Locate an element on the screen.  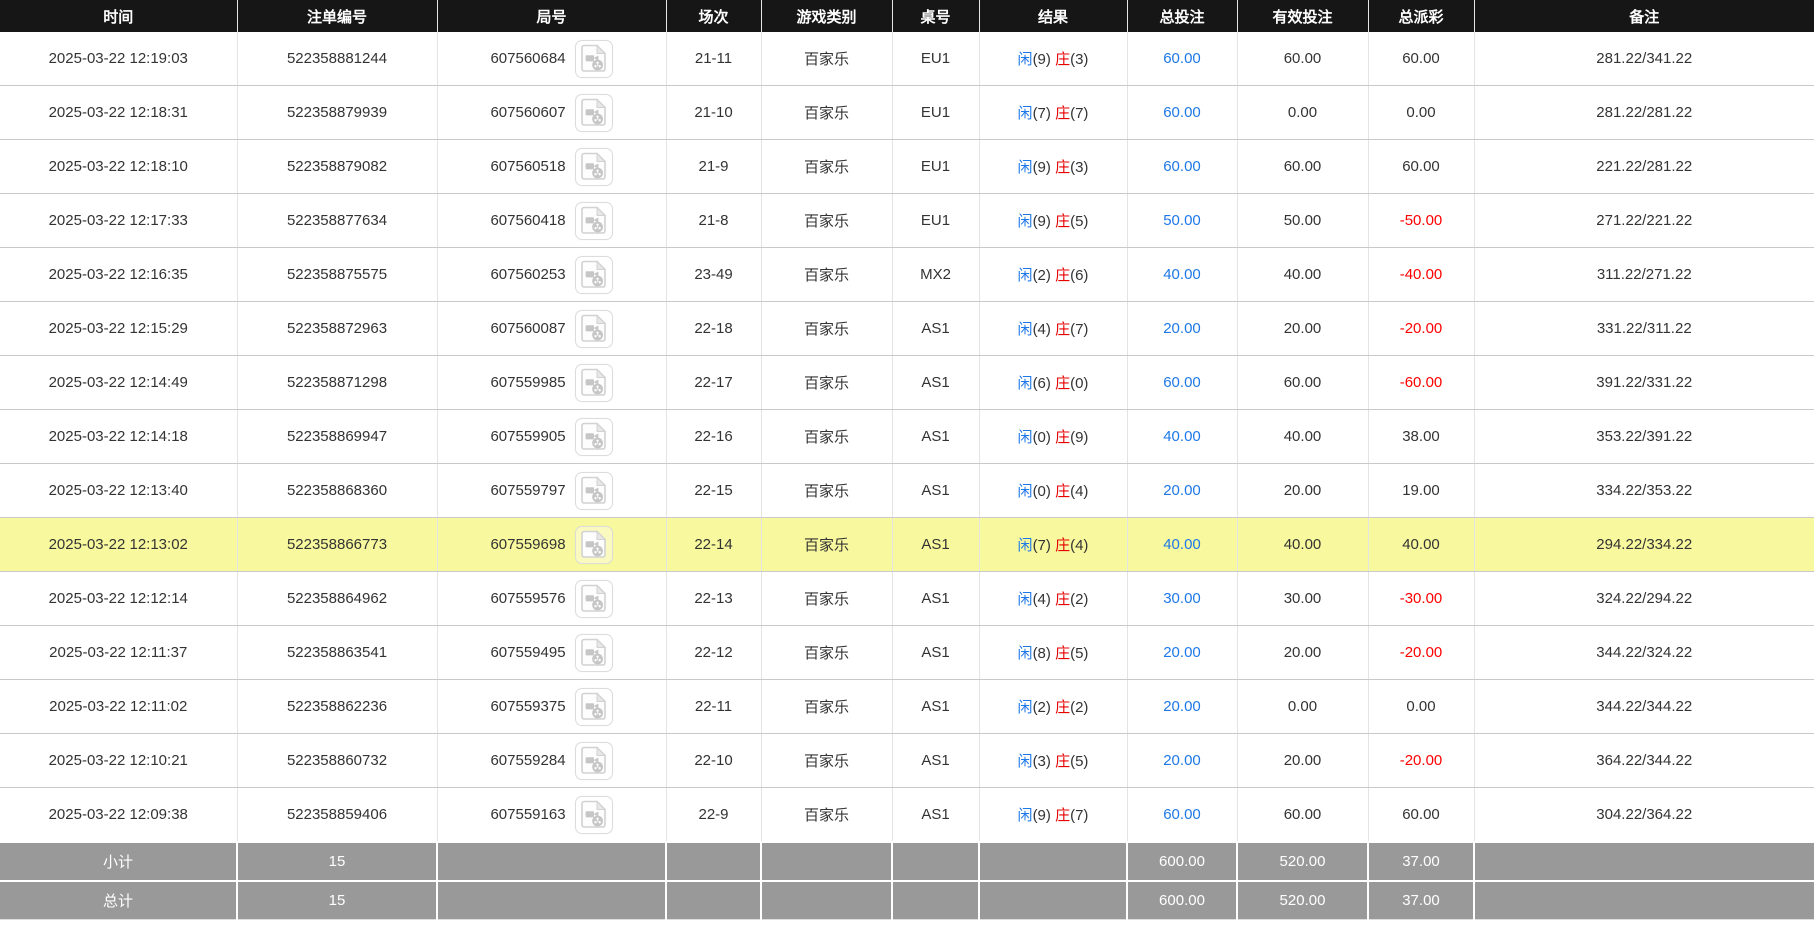
result-cell: 闲(9) 庄(3) is located at coordinates (1053, 166).